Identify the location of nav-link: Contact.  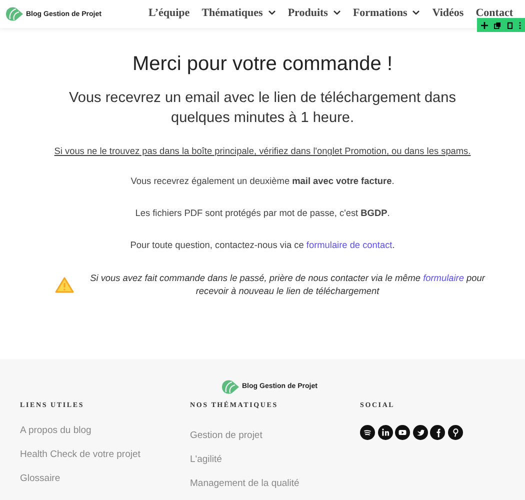
(494, 12).